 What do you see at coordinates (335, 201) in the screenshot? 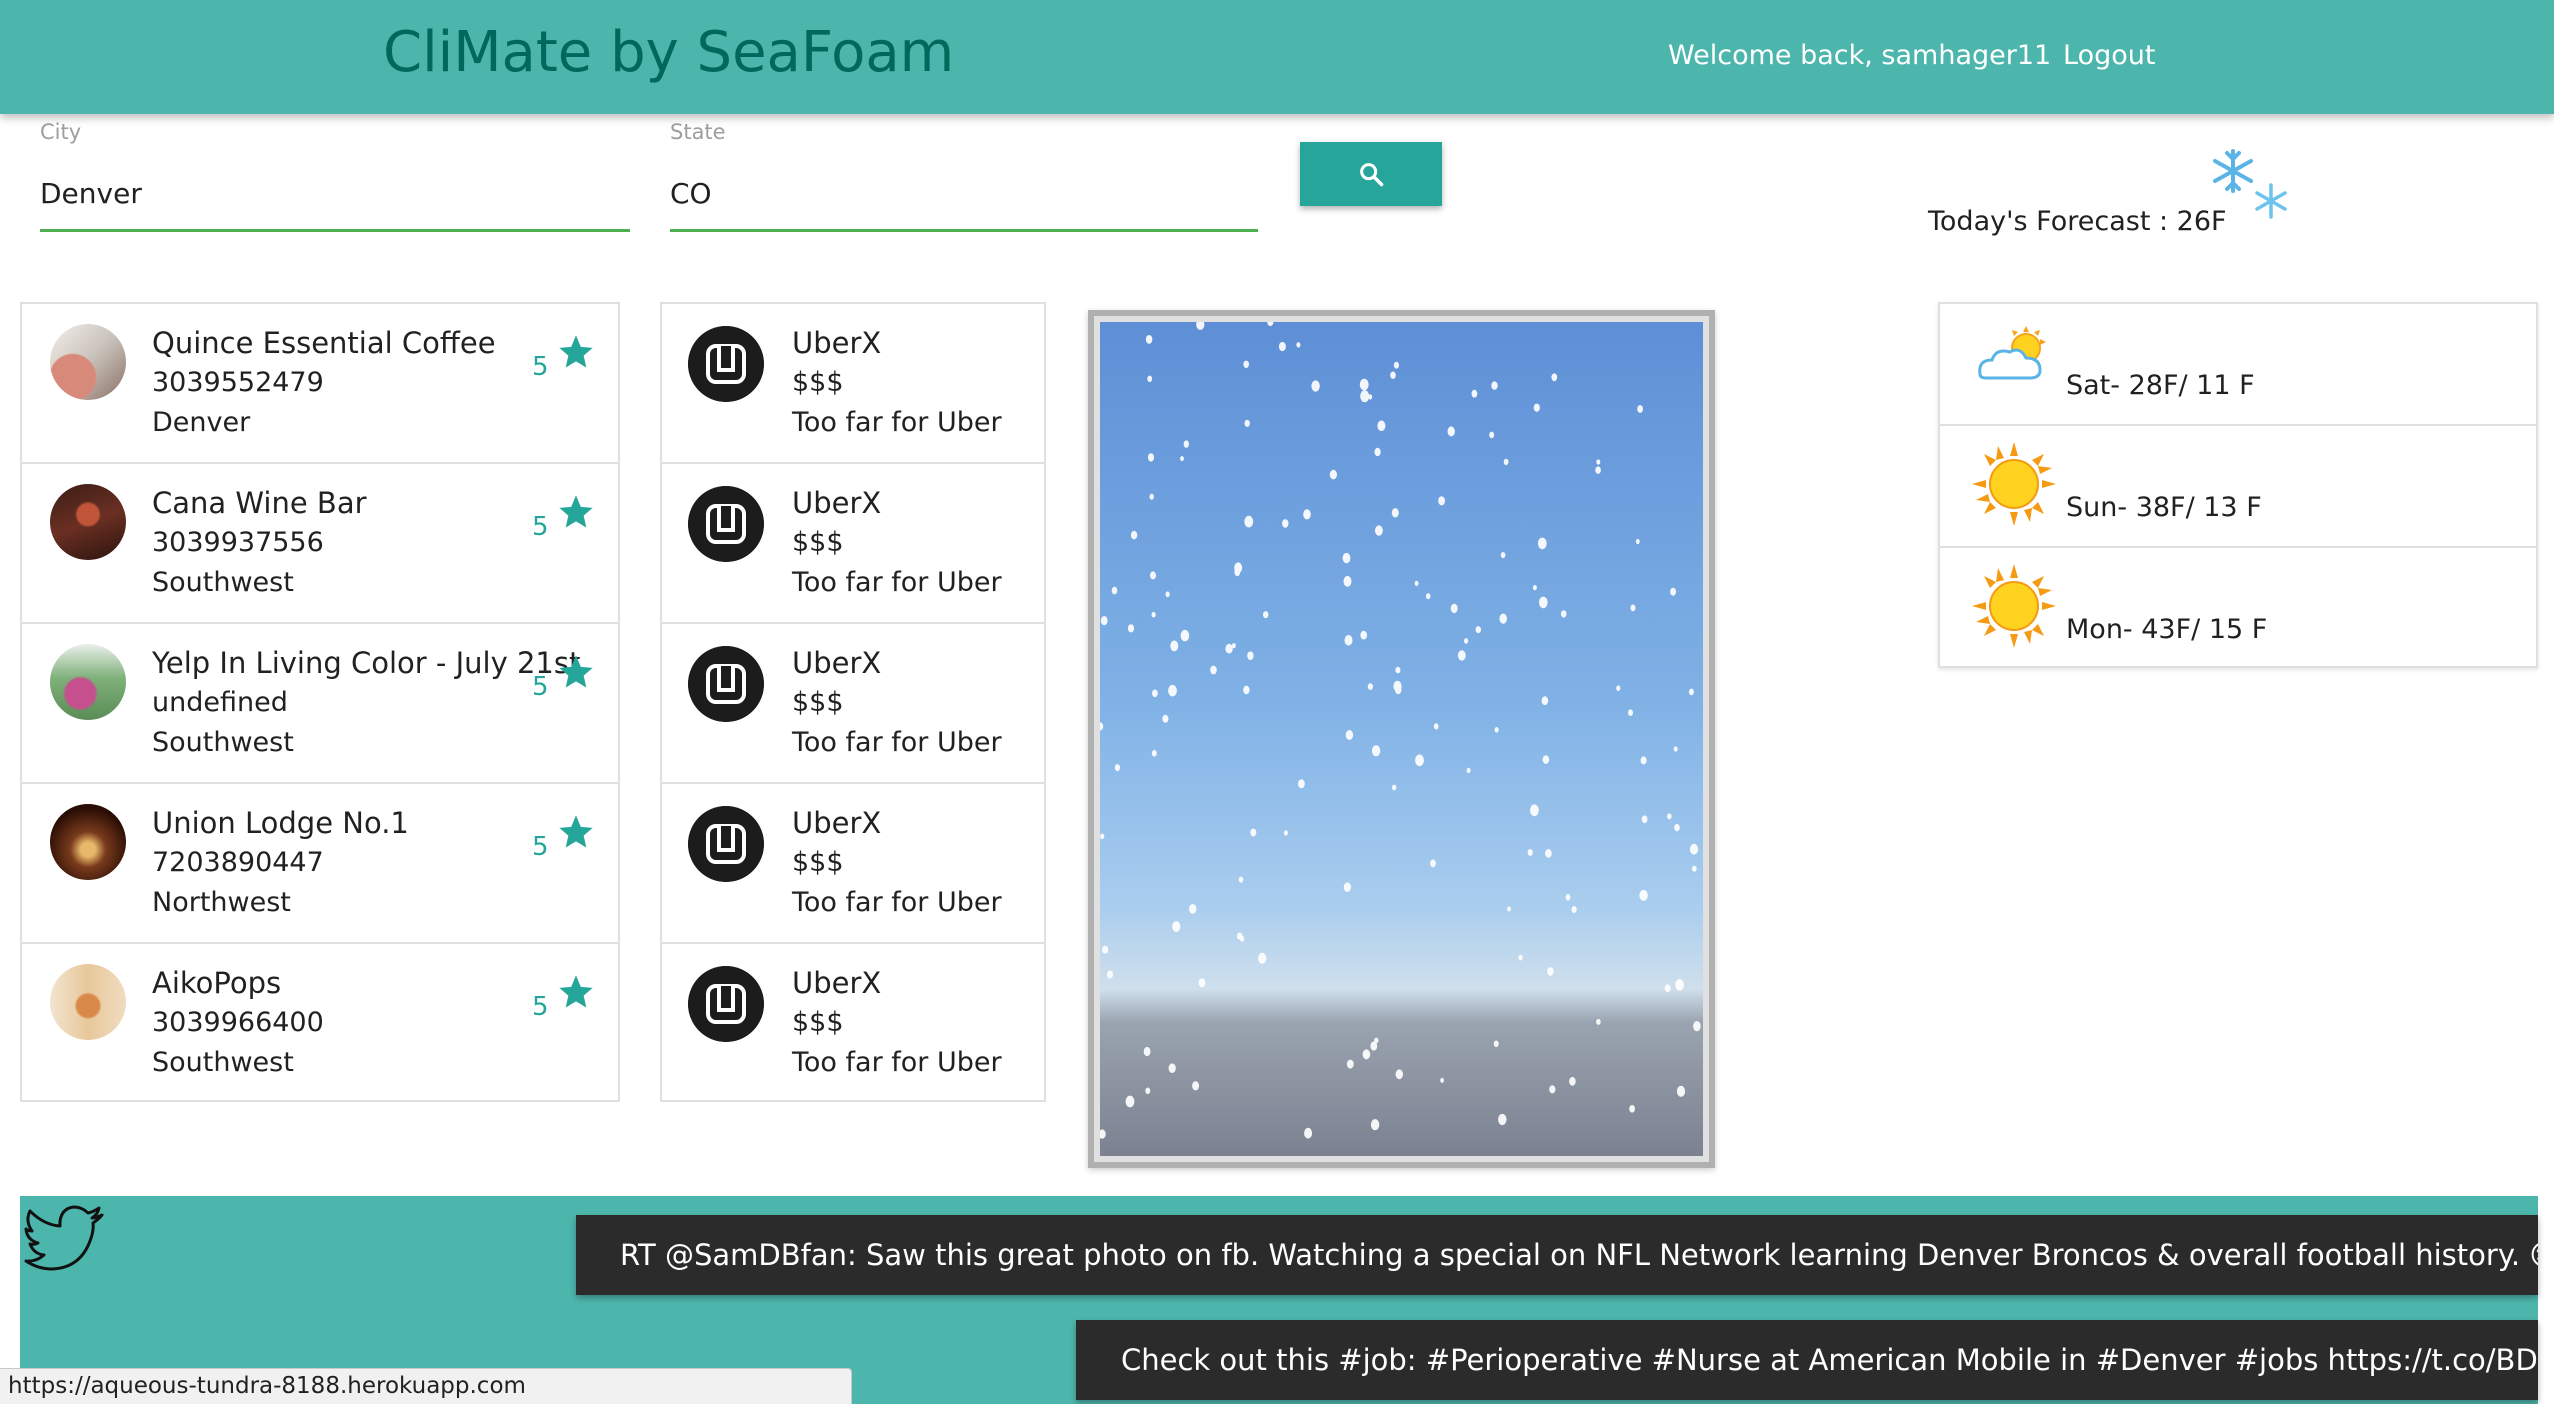
I see `city-input` at bounding box center [335, 201].